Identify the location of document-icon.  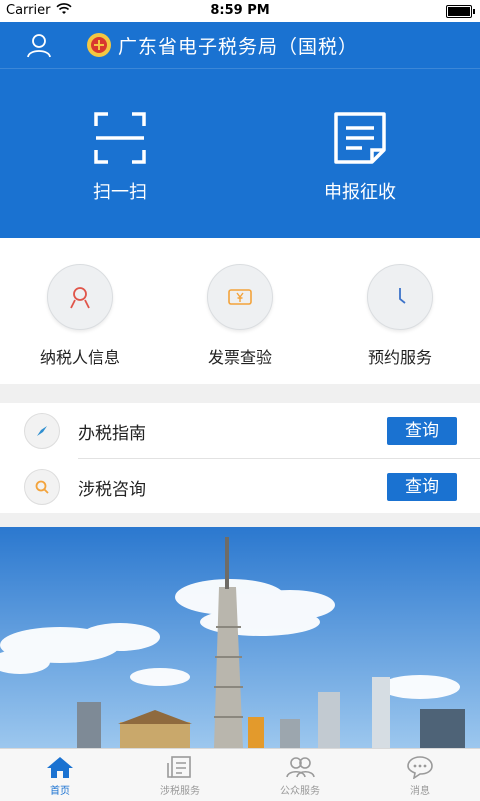
(360, 138).